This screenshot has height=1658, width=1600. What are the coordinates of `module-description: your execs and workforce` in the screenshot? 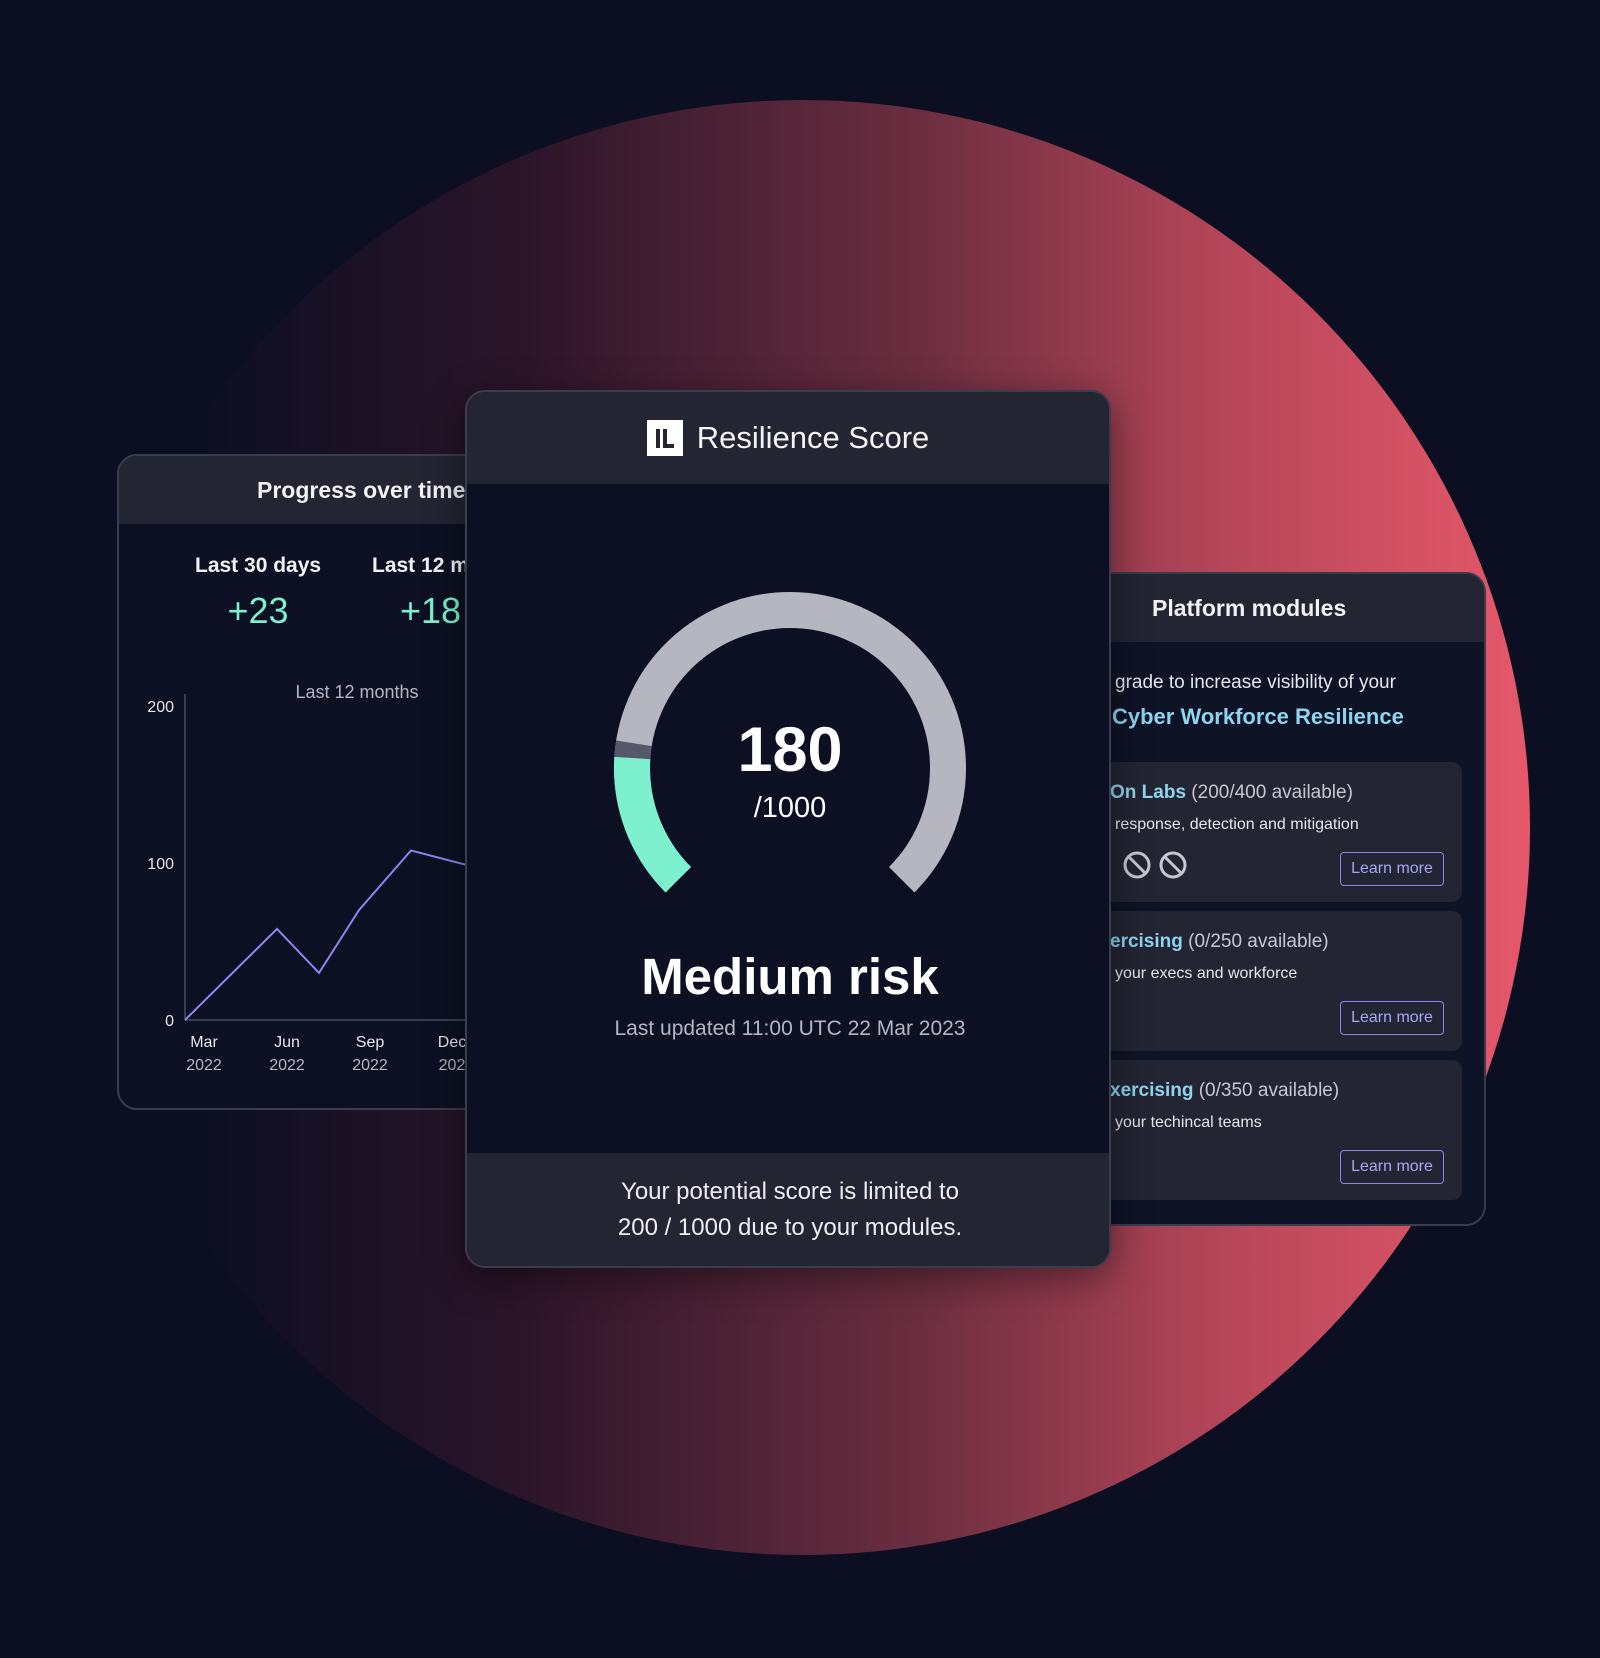 It's located at (1206, 973).